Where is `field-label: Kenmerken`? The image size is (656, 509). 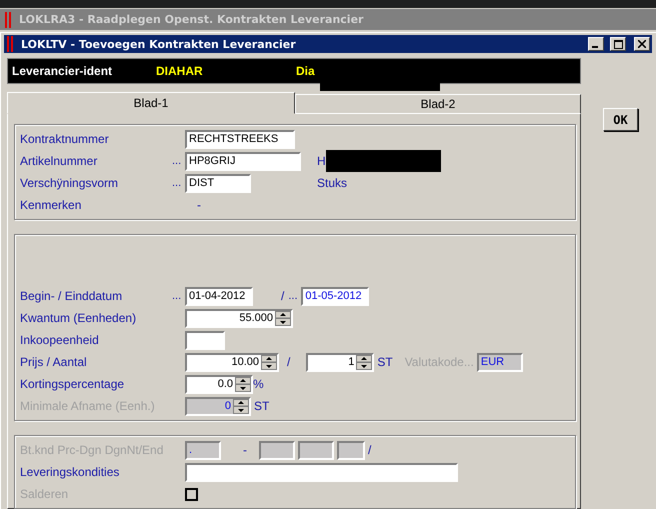 field-label: Kenmerken is located at coordinates (51, 205).